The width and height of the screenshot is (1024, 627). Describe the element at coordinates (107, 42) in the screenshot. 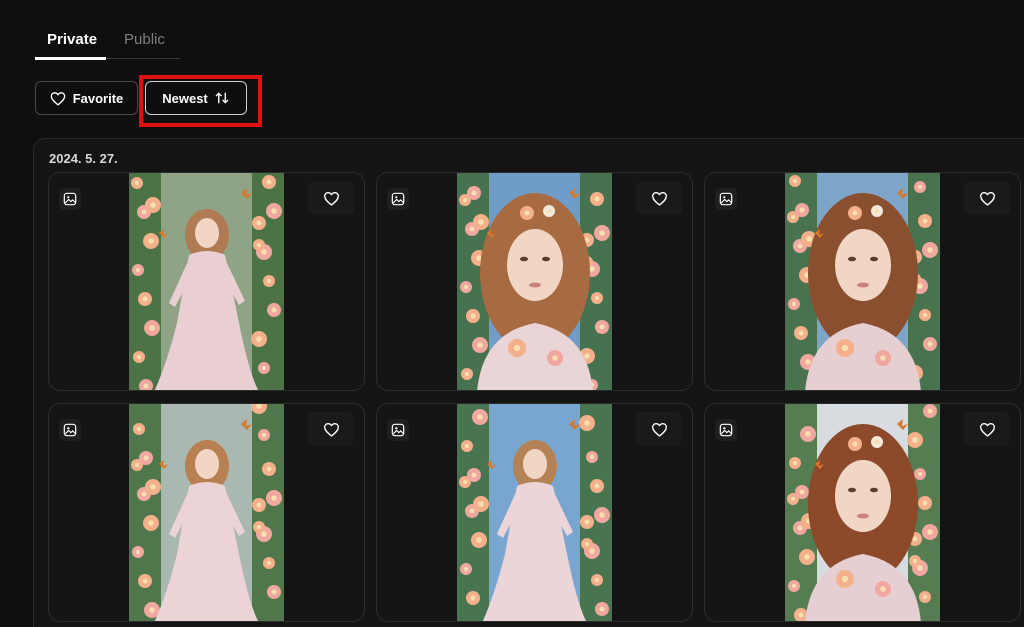

I see `visibility-tabs: Private Public` at that location.